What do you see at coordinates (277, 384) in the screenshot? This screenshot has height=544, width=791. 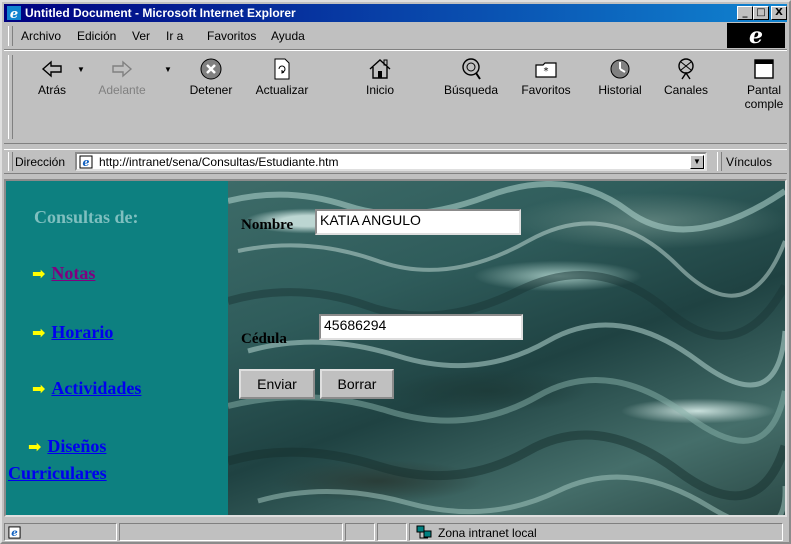 I see `enviar-button: Enviar` at bounding box center [277, 384].